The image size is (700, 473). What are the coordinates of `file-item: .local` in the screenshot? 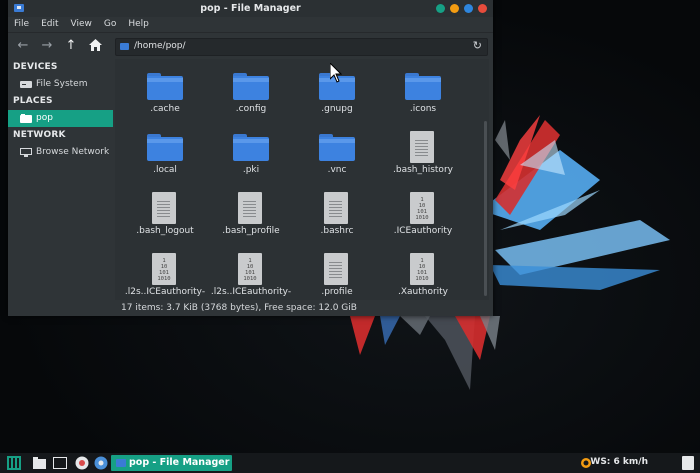 It's located at (165, 150).